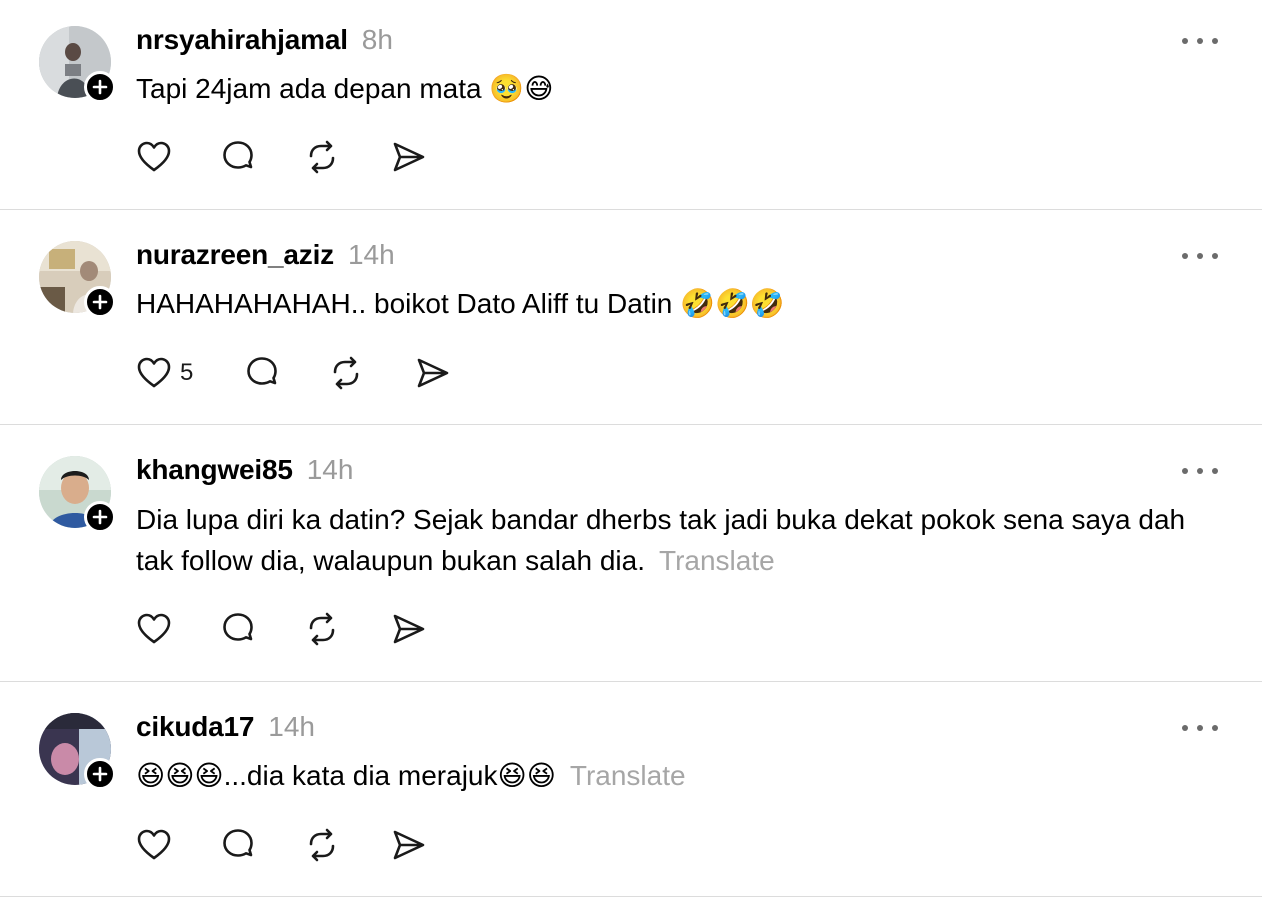 The width and height of the screenshot is (1262, 898). I want to click on post-header: nurazreen_aziz 14h, so click(265, 255).